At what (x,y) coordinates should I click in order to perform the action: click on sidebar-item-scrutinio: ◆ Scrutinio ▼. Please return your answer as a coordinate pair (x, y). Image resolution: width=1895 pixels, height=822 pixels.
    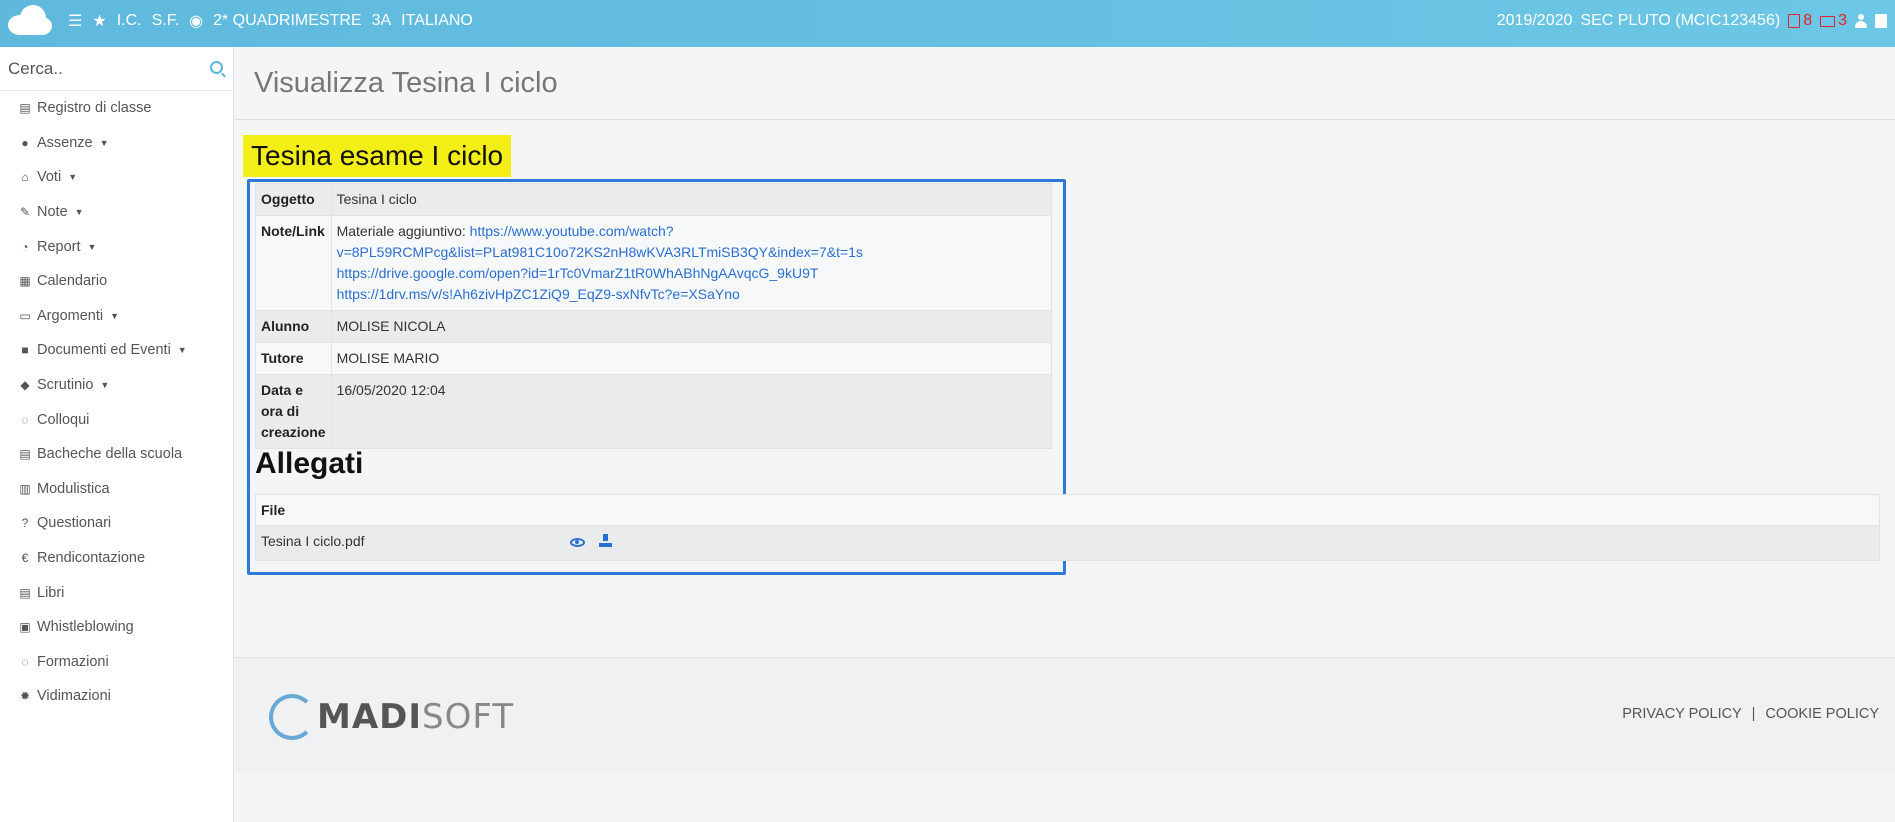
    Looking at the image, I should click on (116, 385).